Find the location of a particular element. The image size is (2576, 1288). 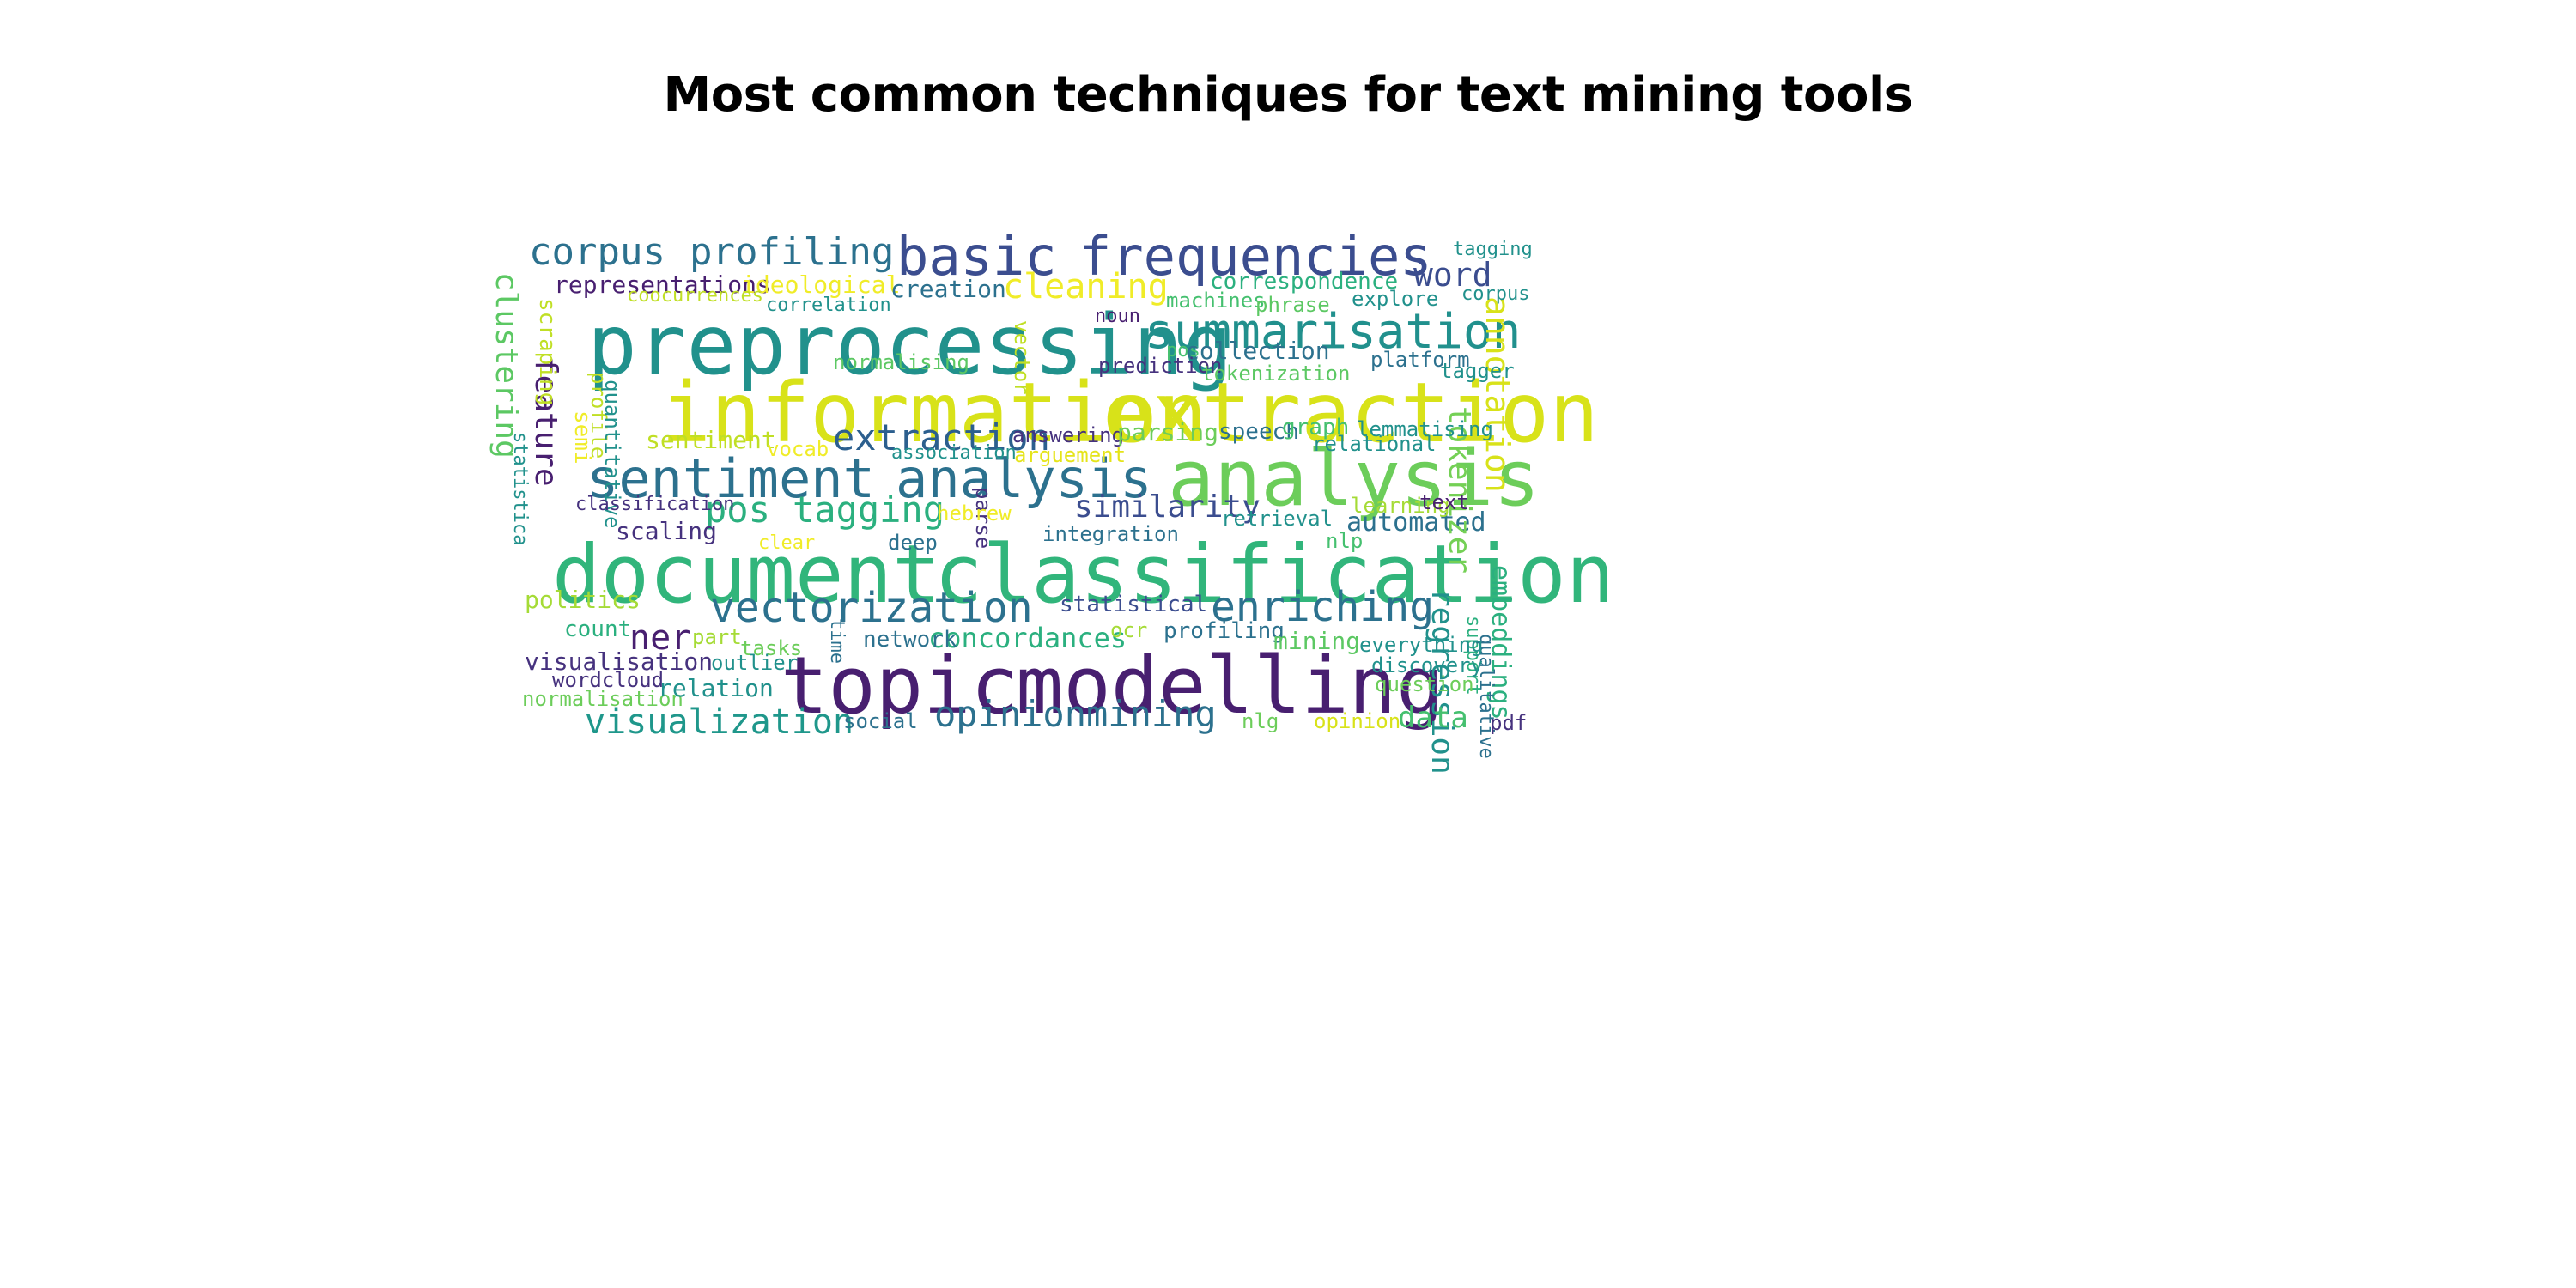

wordcloud-word: vocab is located at coordinates (798, 449).